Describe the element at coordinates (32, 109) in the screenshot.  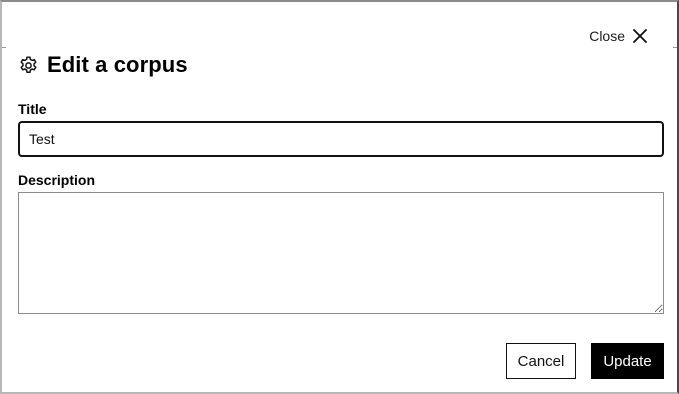
I see `title-label: Title` at that location.